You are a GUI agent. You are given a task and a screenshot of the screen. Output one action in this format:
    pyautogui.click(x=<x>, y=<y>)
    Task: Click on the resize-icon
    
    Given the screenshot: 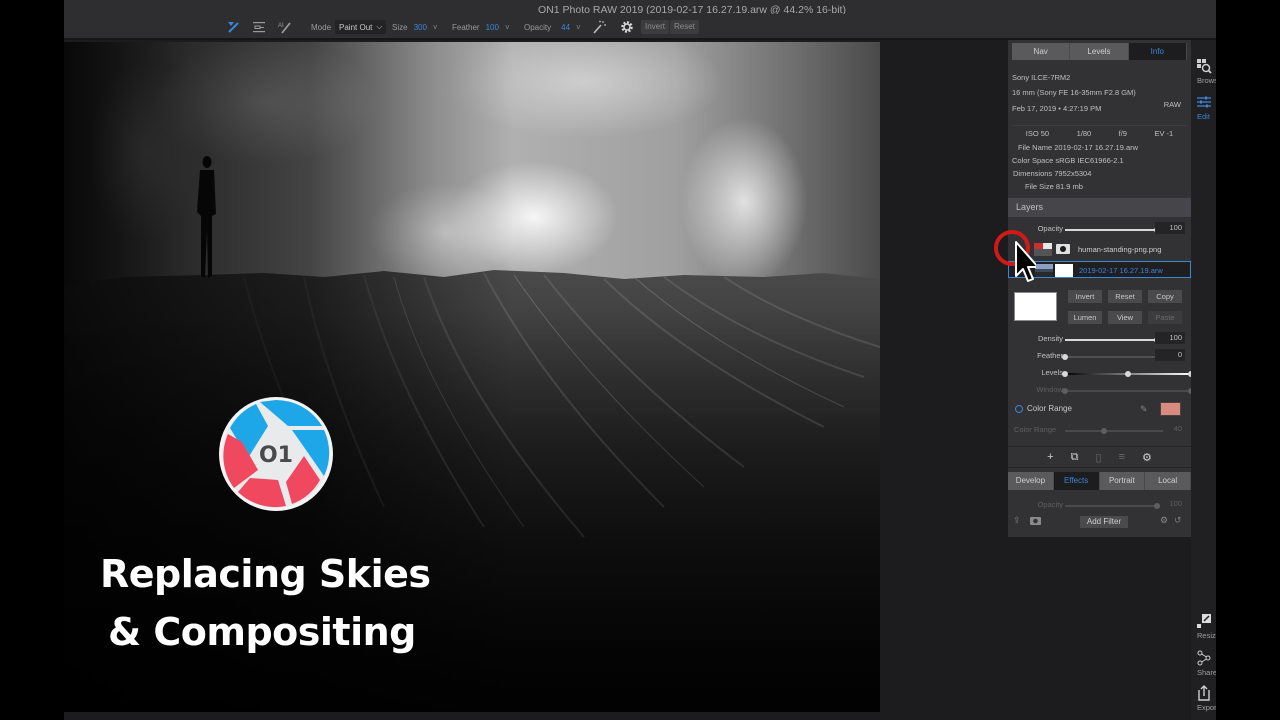 What is the action you would take?
    pyautogui.click(x=1204, y=621)
    